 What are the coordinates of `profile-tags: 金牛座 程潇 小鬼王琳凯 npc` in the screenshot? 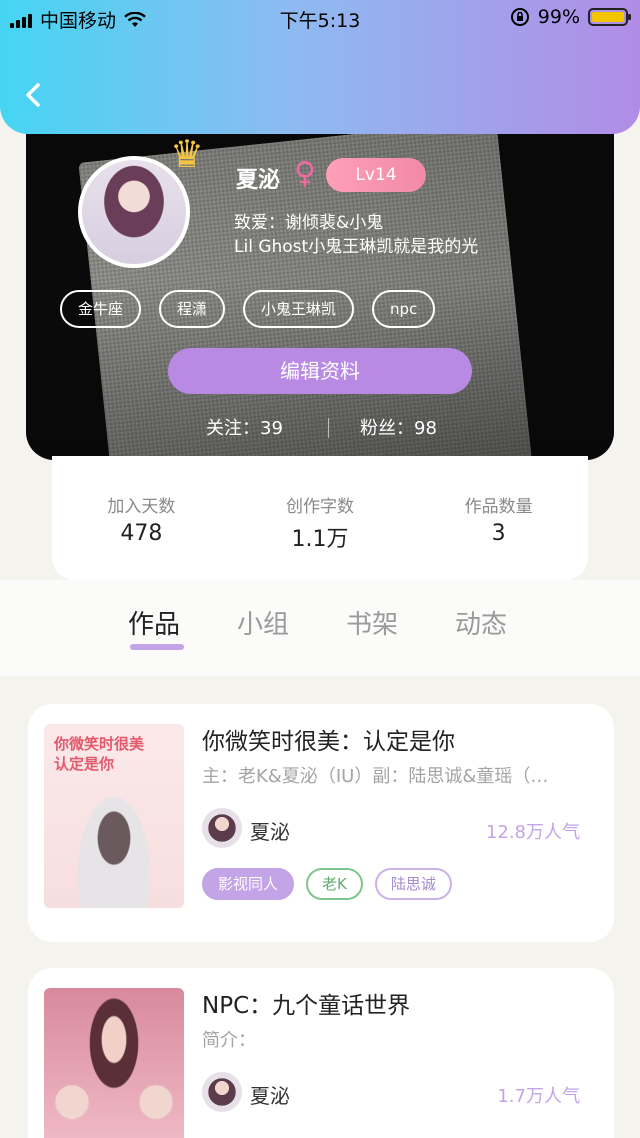 It's located at (248, 309).